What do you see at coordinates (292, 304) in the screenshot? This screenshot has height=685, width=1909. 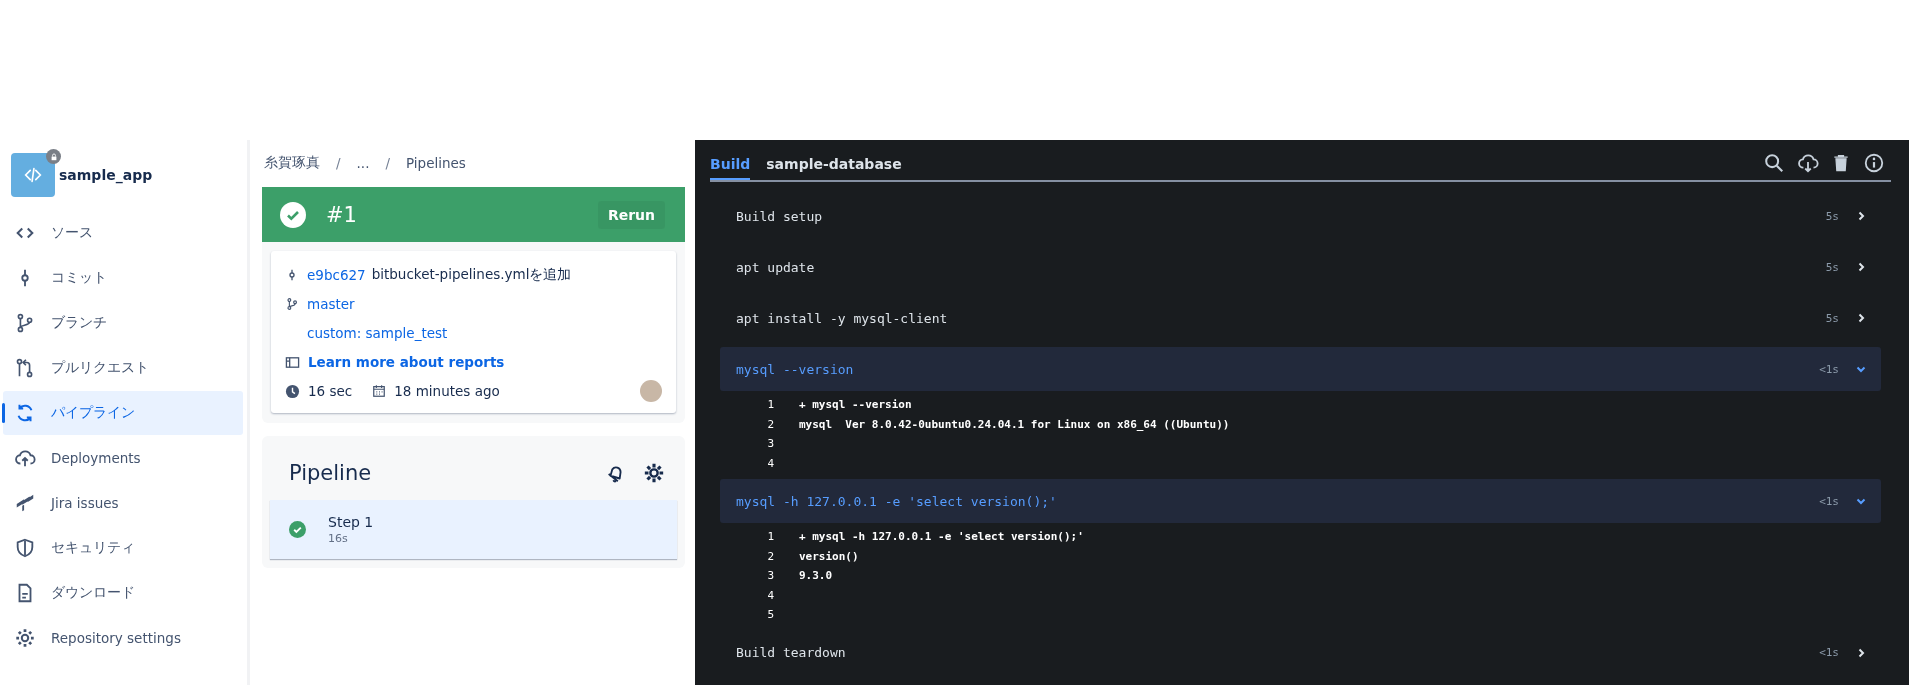 I see `branch-icon` at bounding box center [292, 304].